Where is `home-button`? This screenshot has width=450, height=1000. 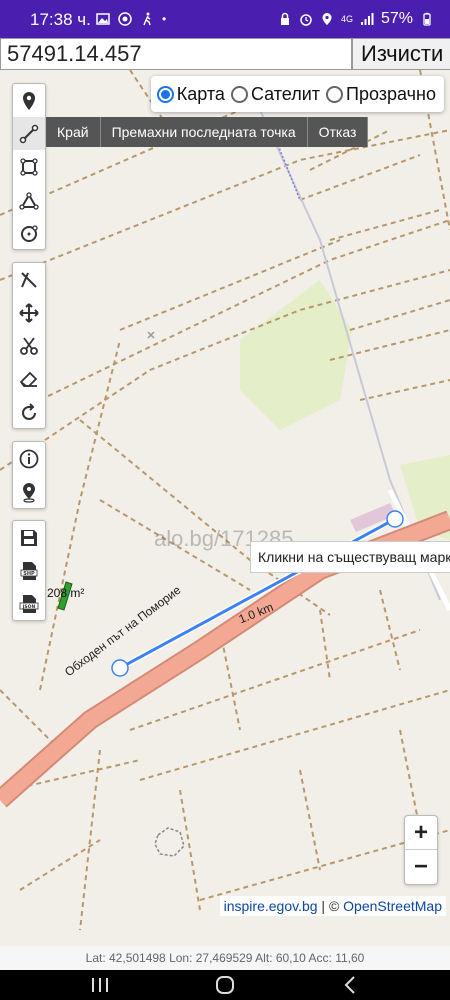 home-button is located at coordinates (225, 985).